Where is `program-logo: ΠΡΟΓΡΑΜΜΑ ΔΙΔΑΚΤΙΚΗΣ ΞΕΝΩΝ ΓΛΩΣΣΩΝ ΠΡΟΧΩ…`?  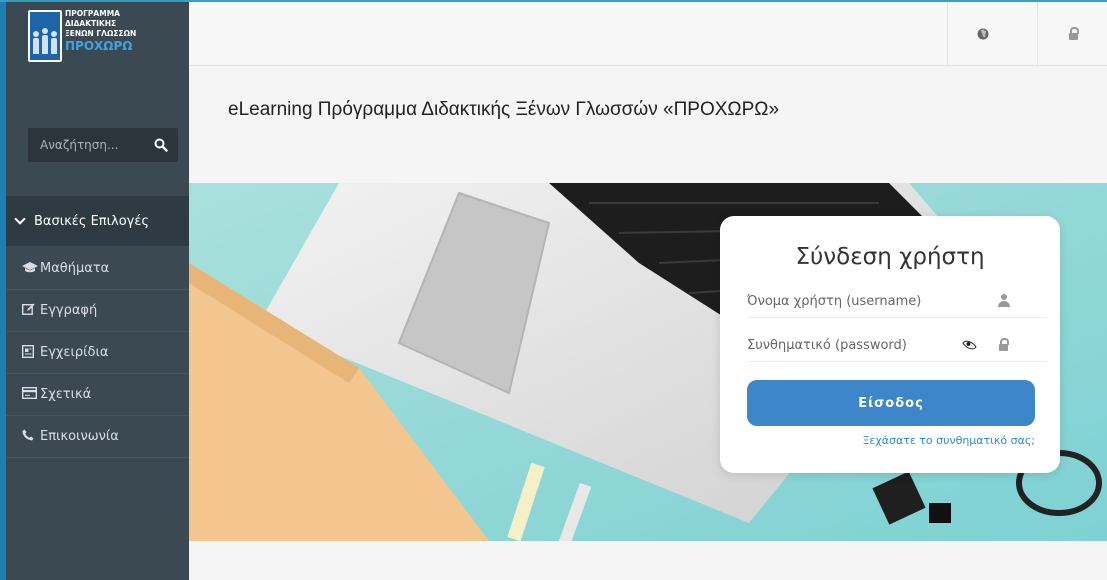 program-logo: ΠΡΟΓΡΑΜΜΑ ΔΙΔΑΚΤΙΚΗΣ ΞΕΝΩΝ ΓΛΩΣΣΩΝ ΠΡΟΧΩ… is located at coordinates (101, 35).